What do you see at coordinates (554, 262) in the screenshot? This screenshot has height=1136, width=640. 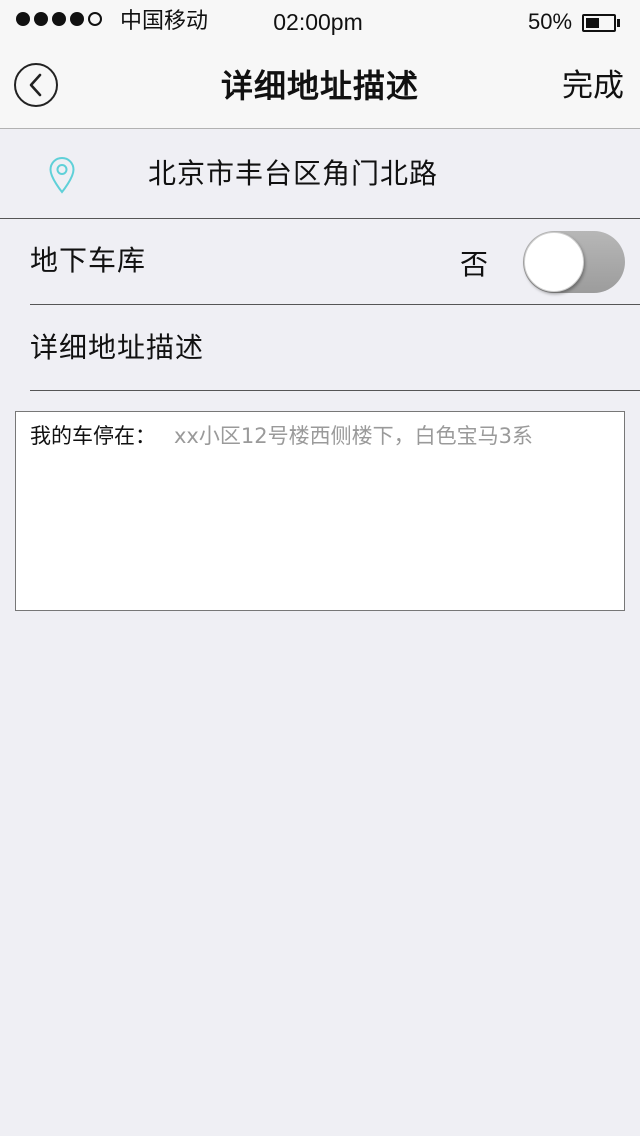 I see `toggle-knob` at bounding box center [554, 262].